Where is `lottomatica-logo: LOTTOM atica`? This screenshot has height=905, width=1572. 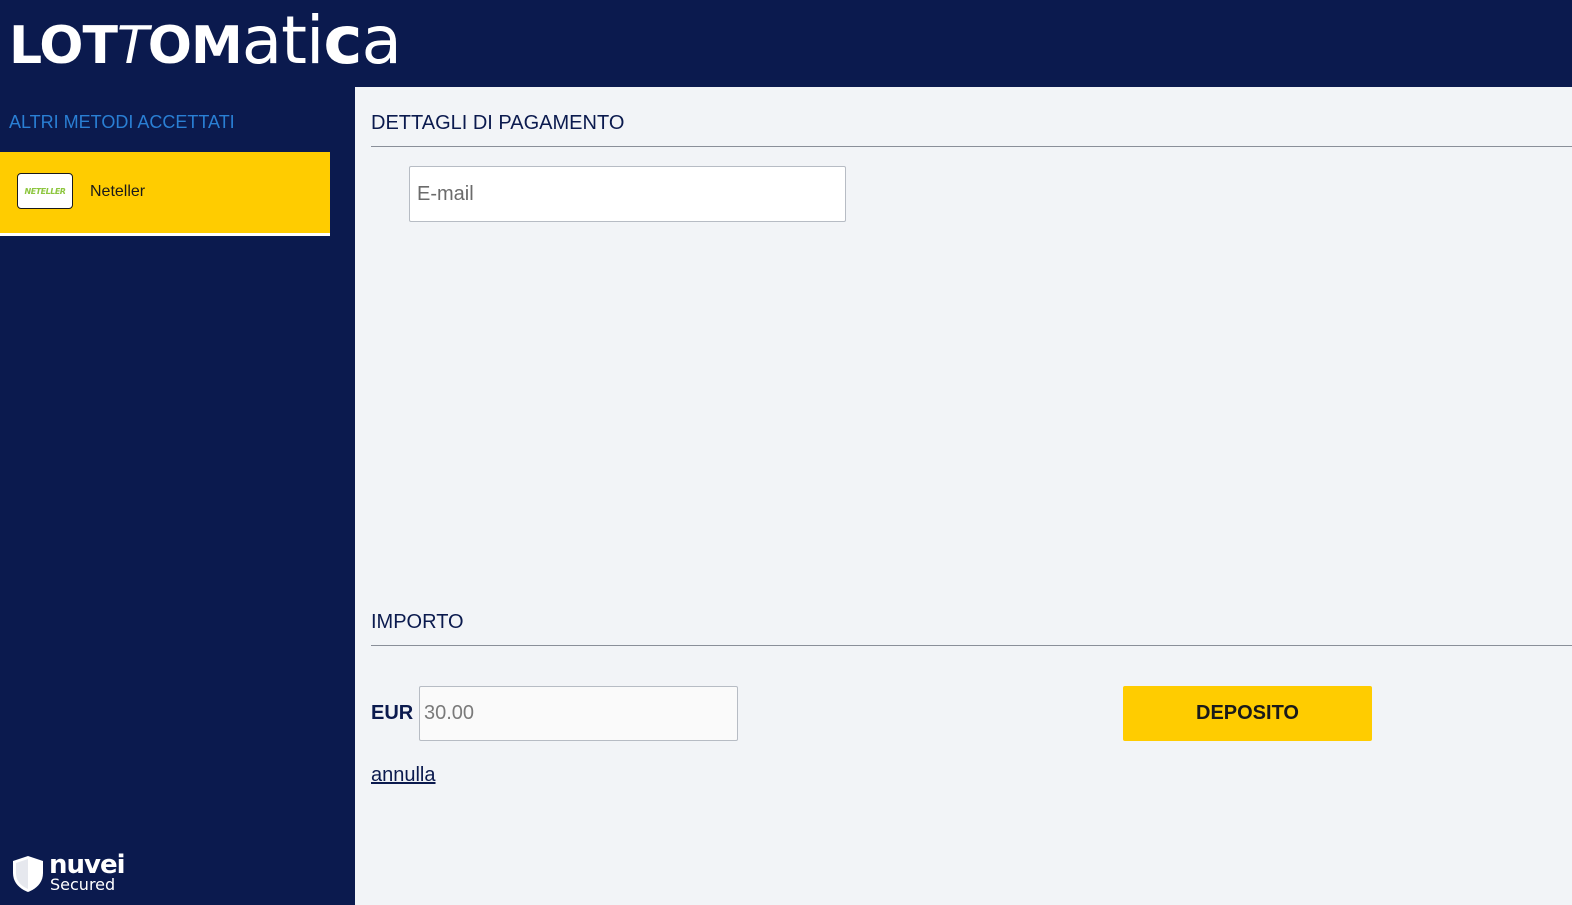
lottomatica-logo: LOTTOM atica is located at coordinates (205, 40).